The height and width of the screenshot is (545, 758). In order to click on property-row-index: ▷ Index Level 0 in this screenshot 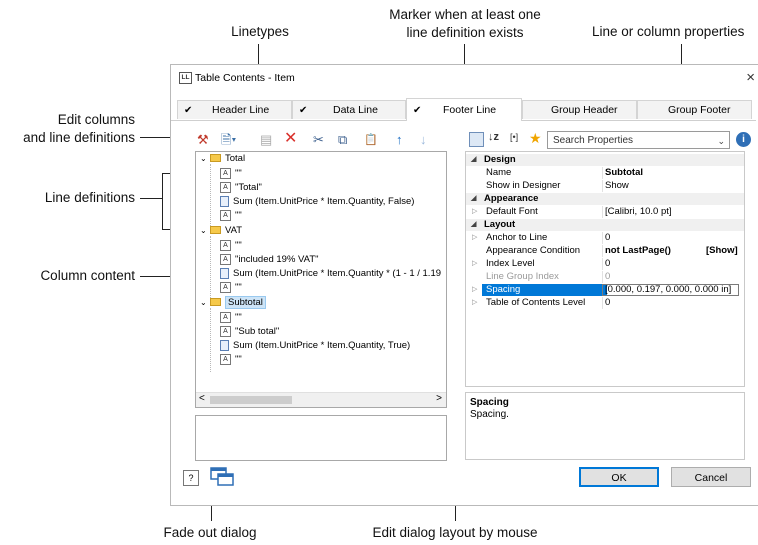, I will do `click(605, 264)`.